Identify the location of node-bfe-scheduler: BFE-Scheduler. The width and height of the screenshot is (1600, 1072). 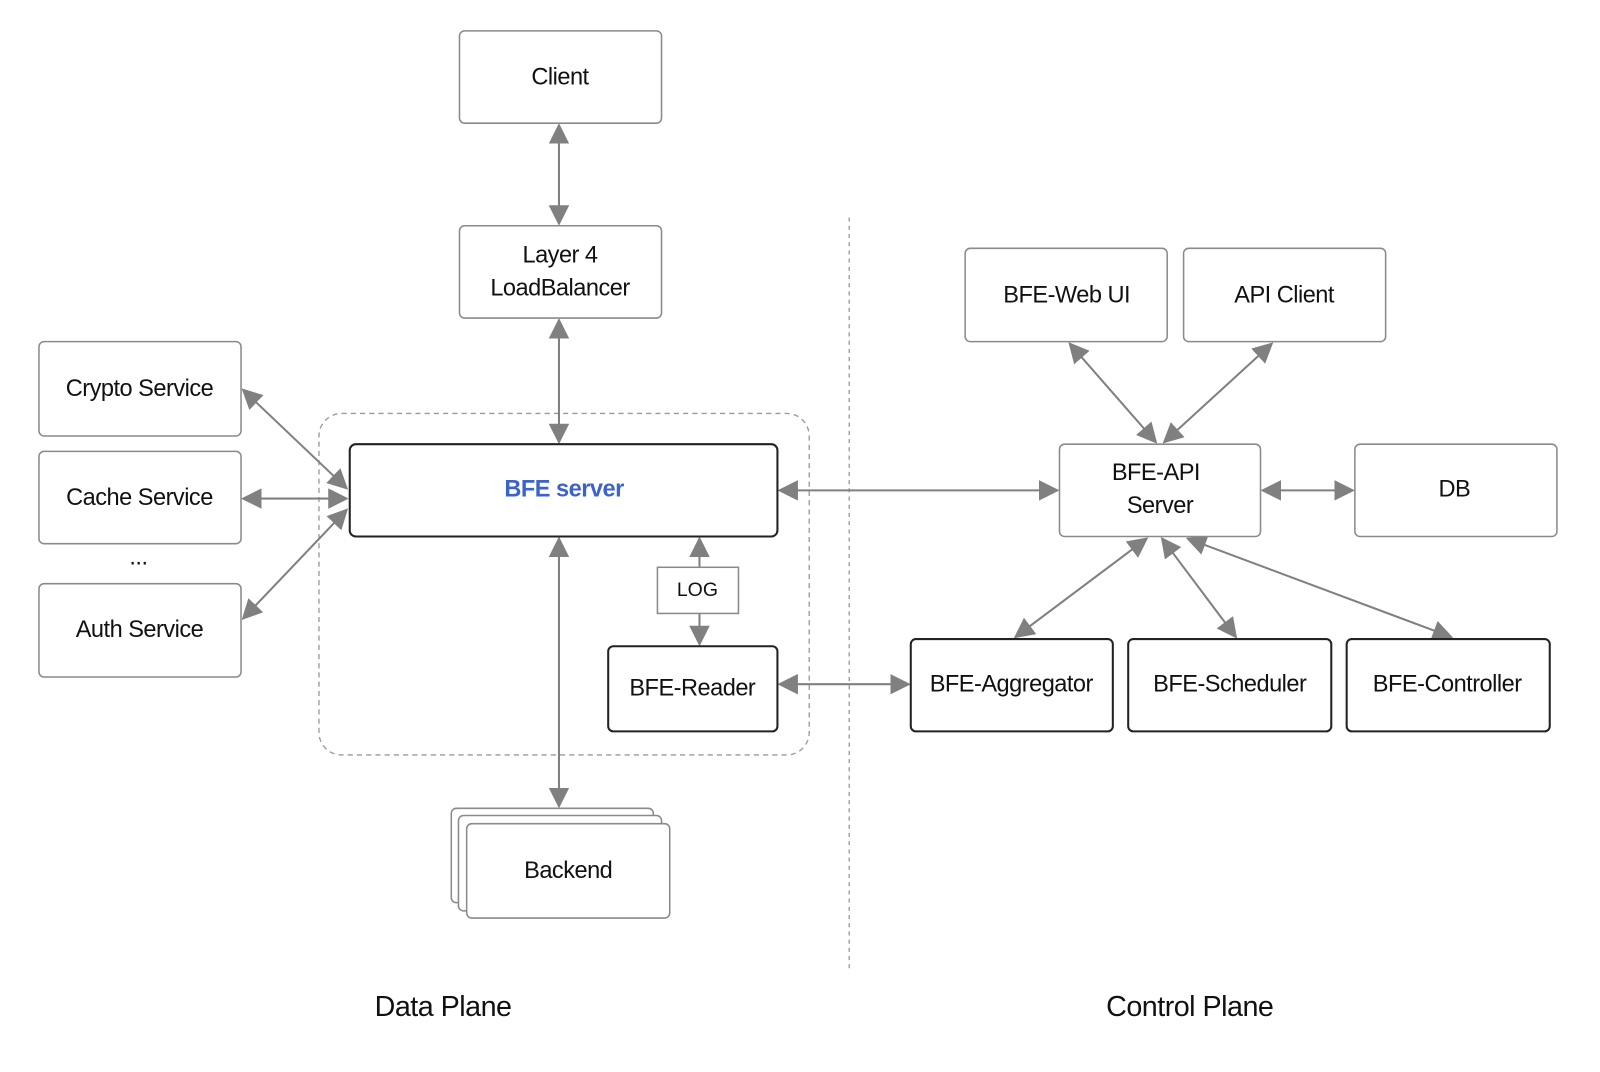
(1230, 685).